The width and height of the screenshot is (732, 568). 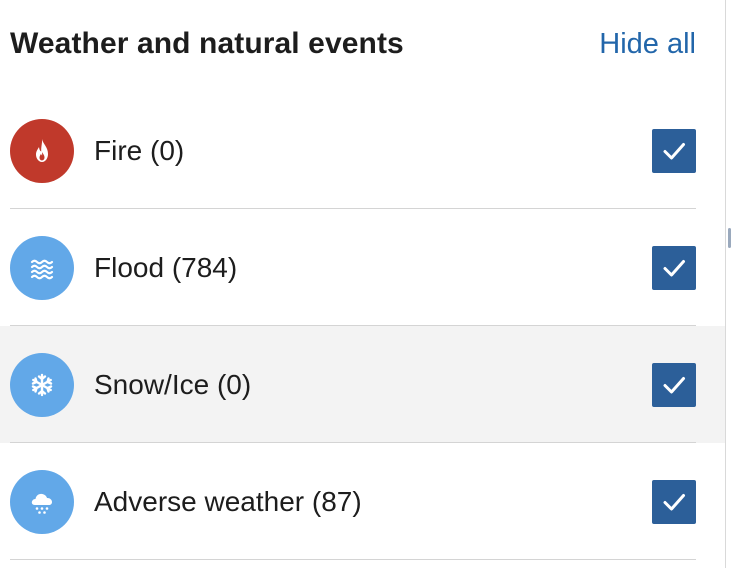 What do you see at coordinates (353, 559) in the screenshot?
I see `row-divider` at bounding box center [353, 559].